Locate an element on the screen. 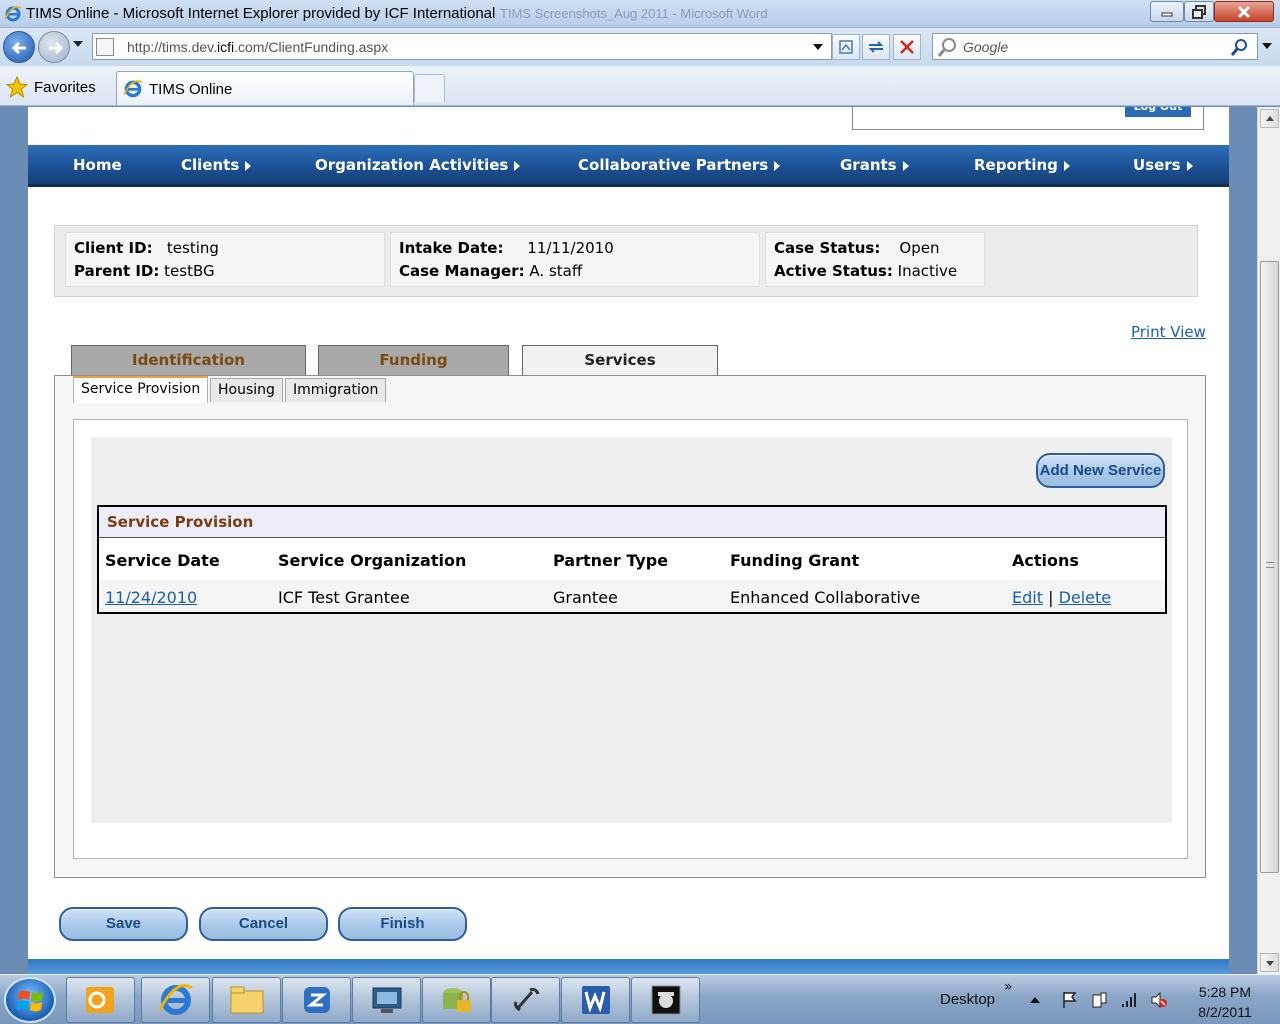 Image resolution: width=1280 pixels, height=1024 pixels. browser-tab: TIMS Online is located at coordinates (265, 88).